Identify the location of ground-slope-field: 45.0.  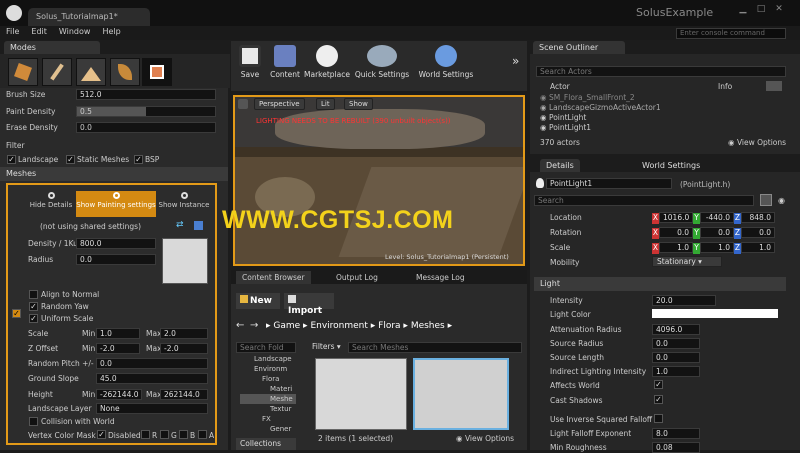
(152, 378).